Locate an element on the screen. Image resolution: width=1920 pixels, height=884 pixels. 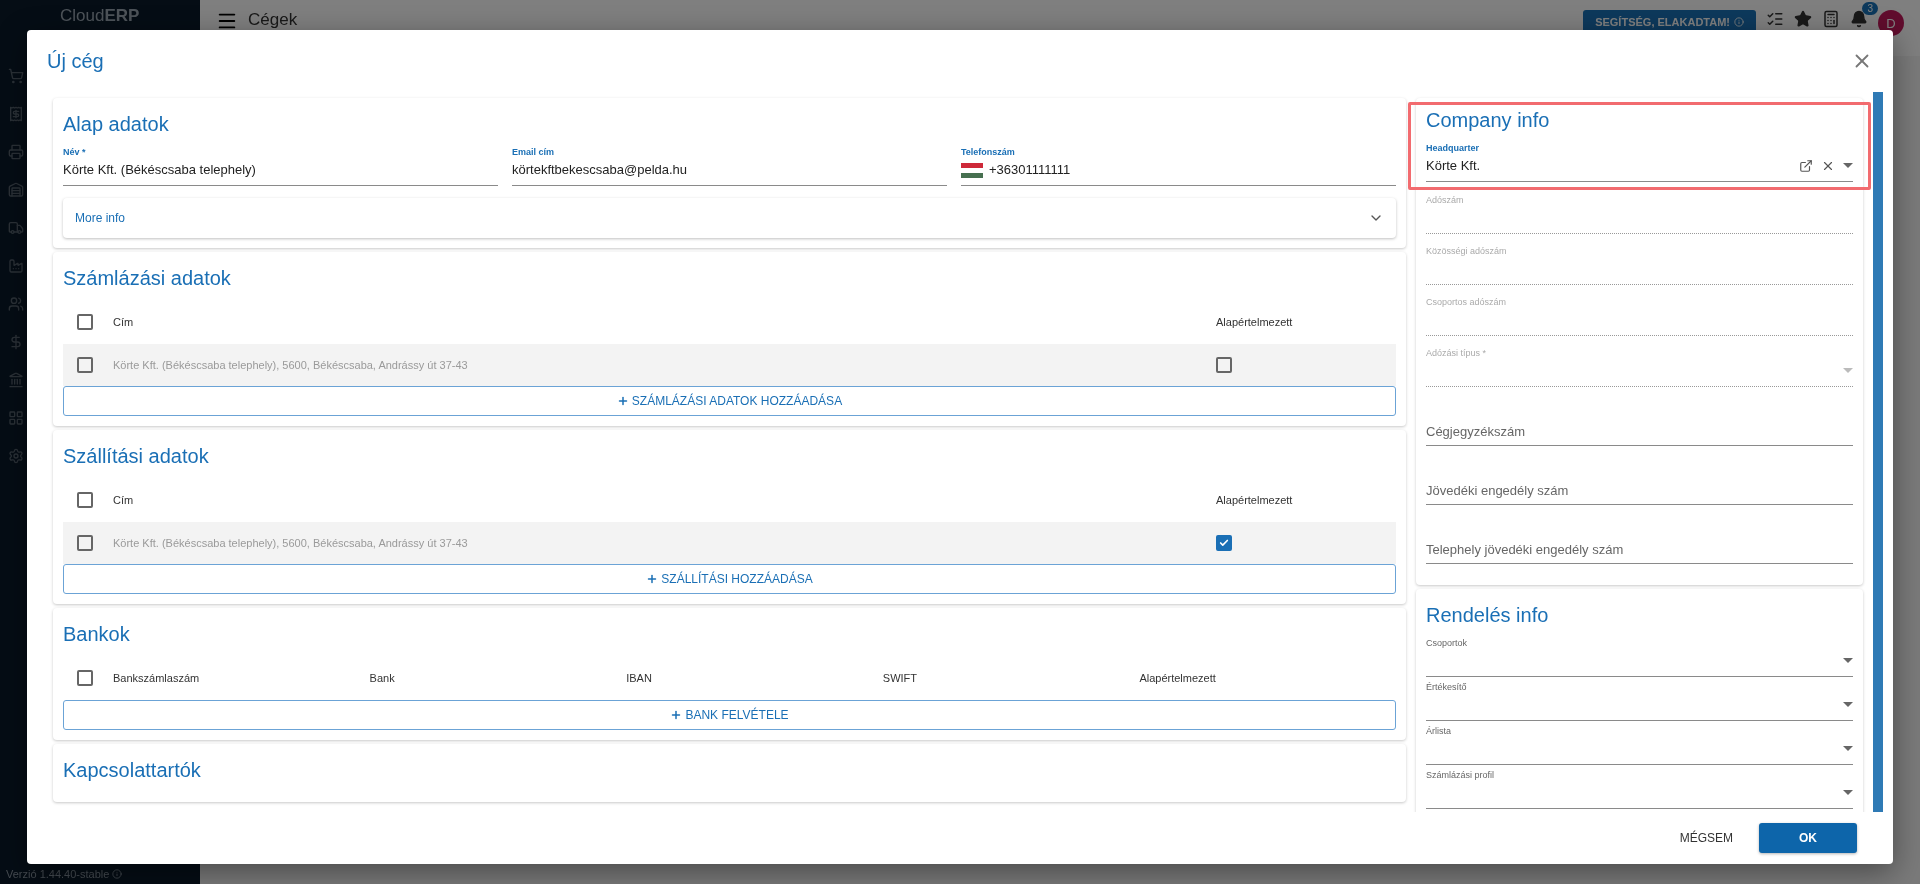
field-label: Telefonszám is located at coordinates (988, 152).